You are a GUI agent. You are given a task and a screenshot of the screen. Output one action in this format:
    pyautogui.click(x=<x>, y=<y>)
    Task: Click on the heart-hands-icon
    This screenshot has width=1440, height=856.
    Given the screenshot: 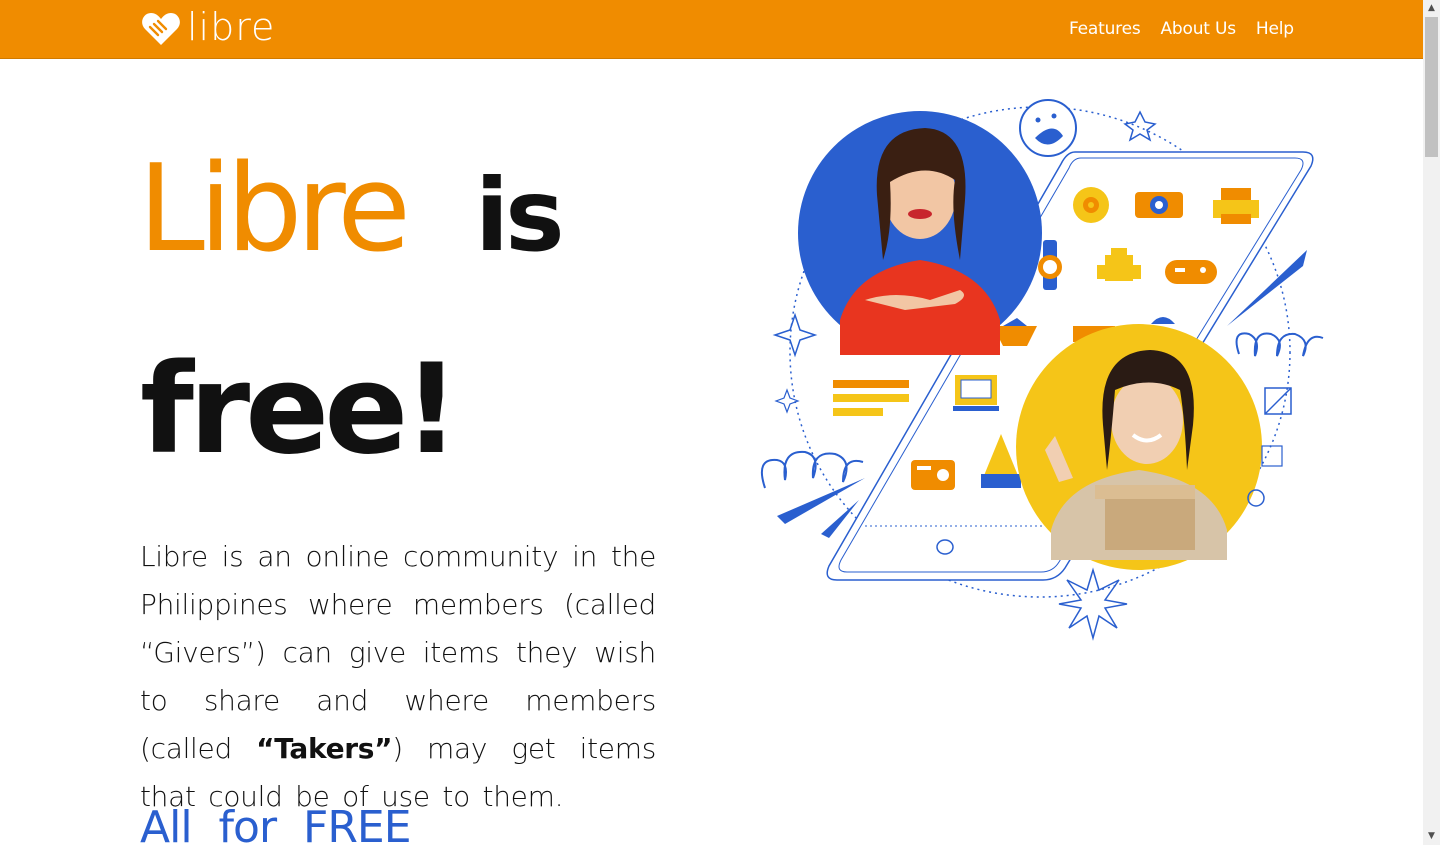 What is the action you would take?
    pyautogui.click(x=161, y=29)
    